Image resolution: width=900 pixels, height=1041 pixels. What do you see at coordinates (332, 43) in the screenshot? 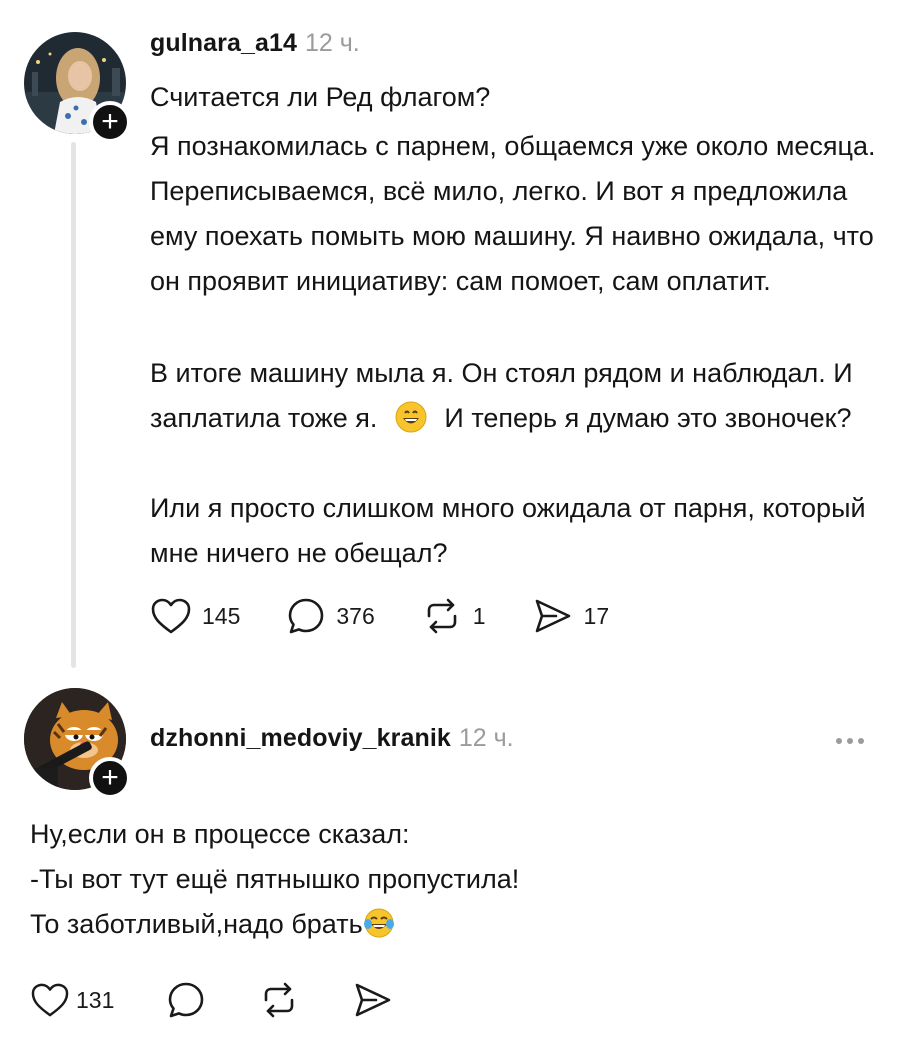
I see `post-timestamp: 12 ч.` at bounding box center [332, 43].